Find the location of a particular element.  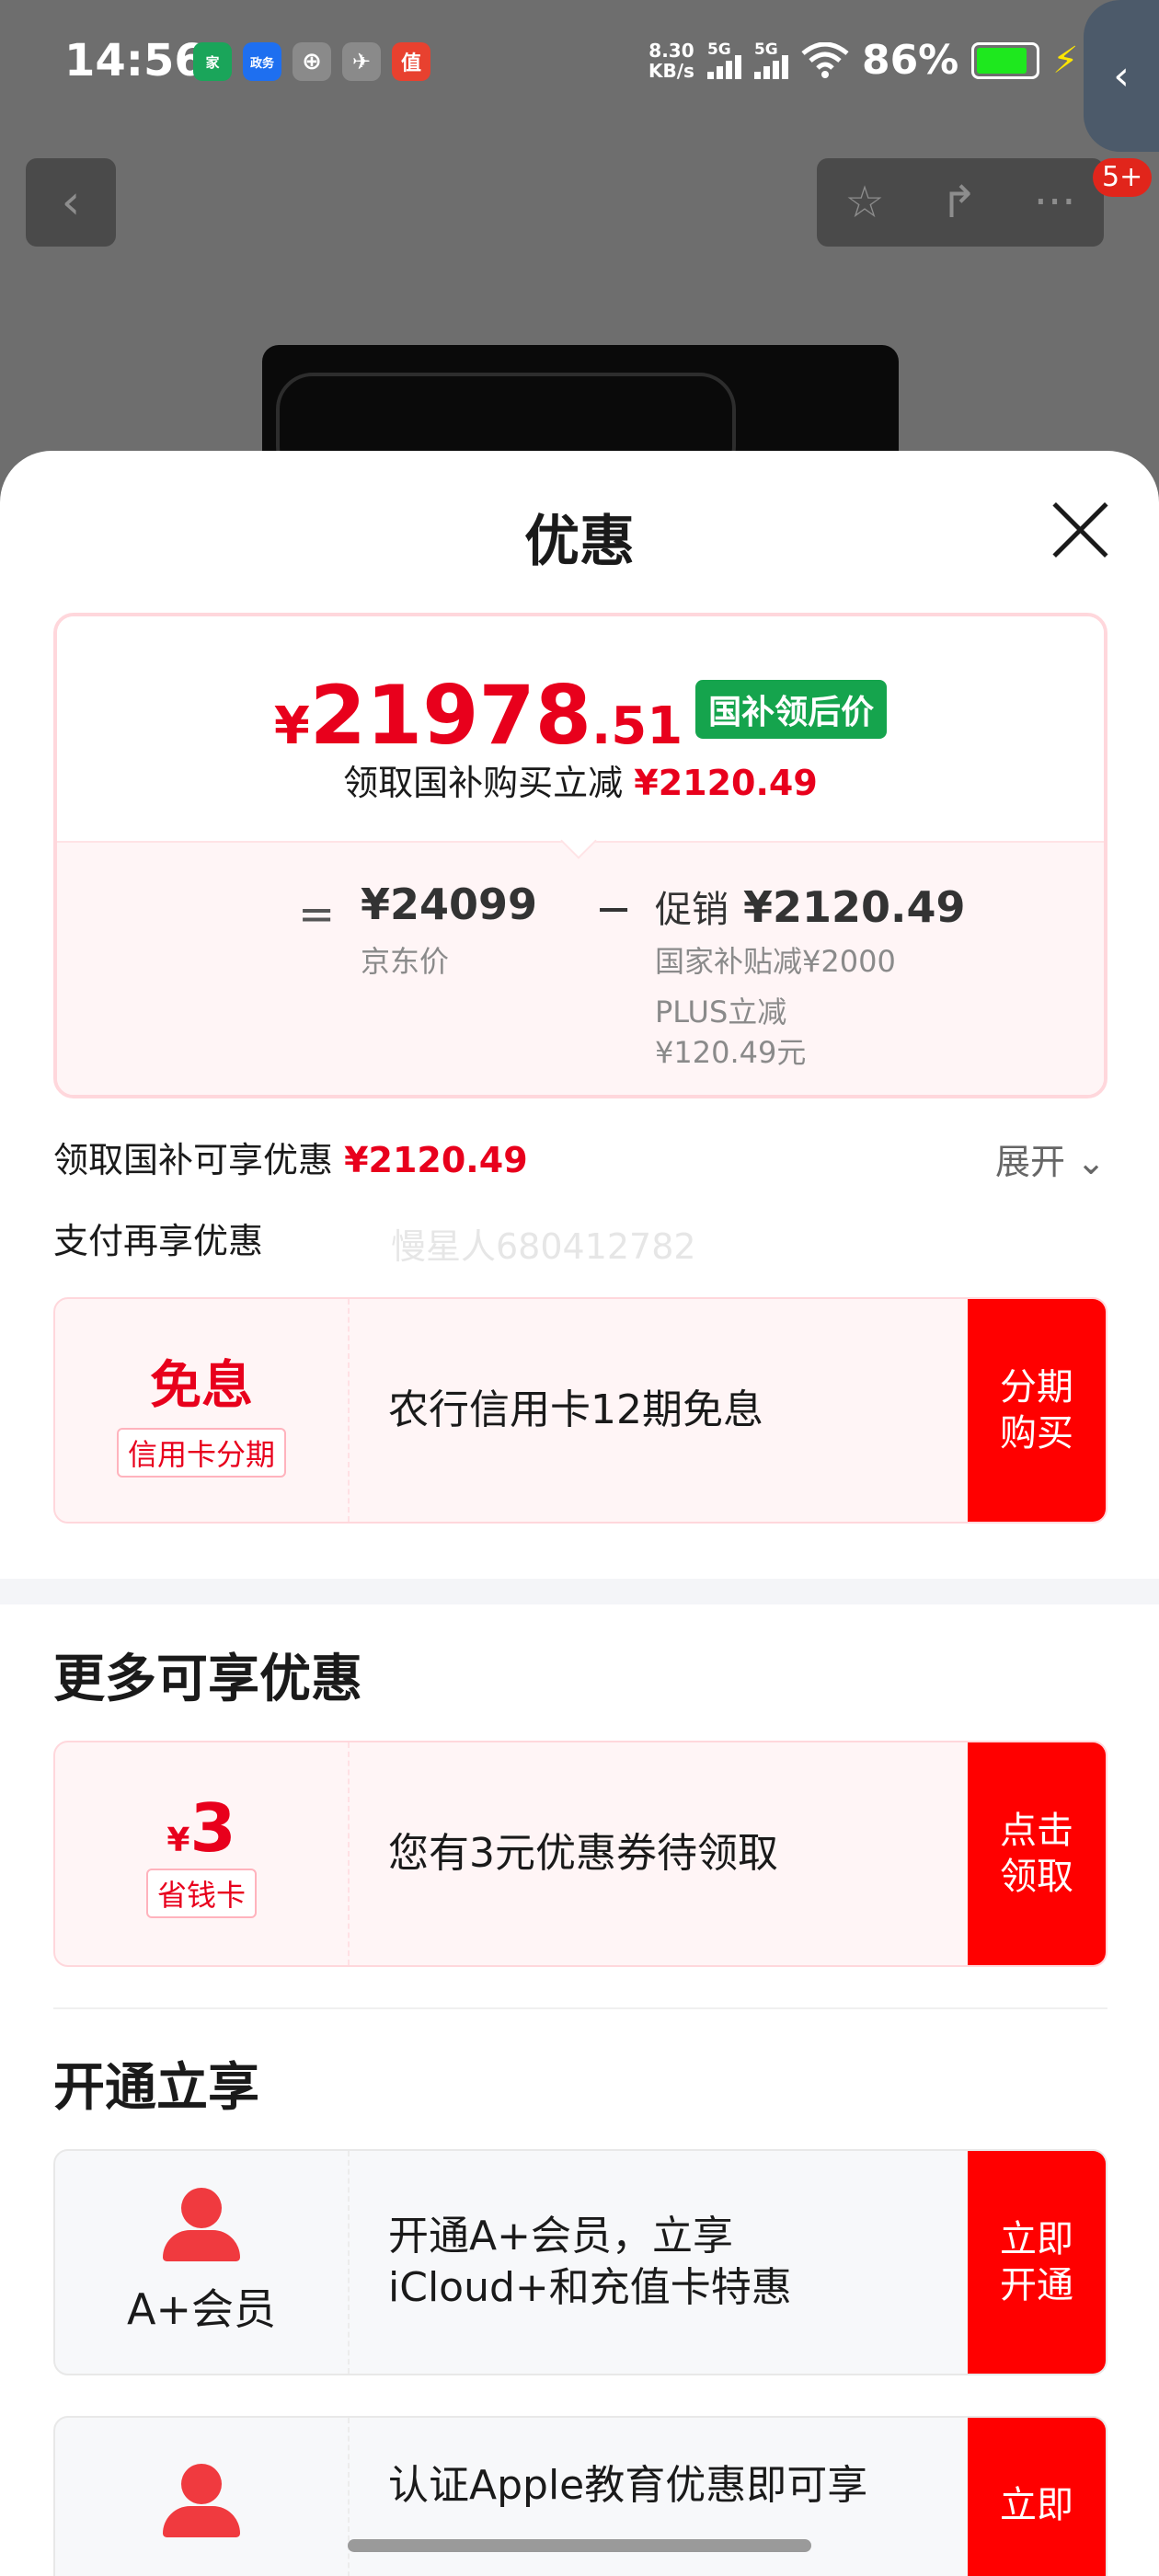

claim-coupon-button: 点击领取 is located at coordinates (1037, 1853).